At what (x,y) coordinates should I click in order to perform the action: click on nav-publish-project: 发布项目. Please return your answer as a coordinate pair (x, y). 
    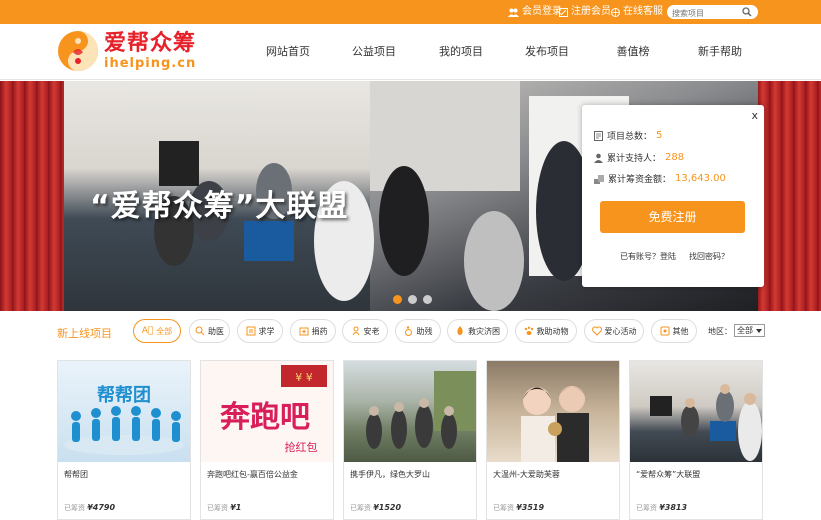
    Looking at the image, I should click on (547, 52).